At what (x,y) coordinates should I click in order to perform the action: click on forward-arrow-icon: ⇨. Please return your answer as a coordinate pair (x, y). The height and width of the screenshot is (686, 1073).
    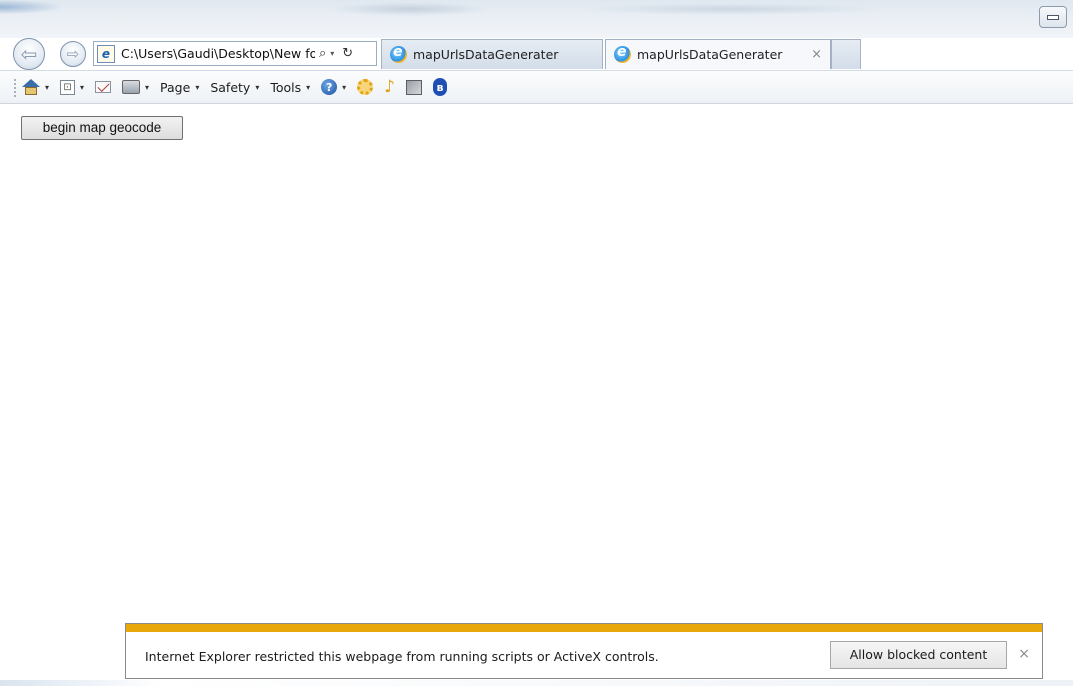
    Looking at the image, I should click on (73, 53).